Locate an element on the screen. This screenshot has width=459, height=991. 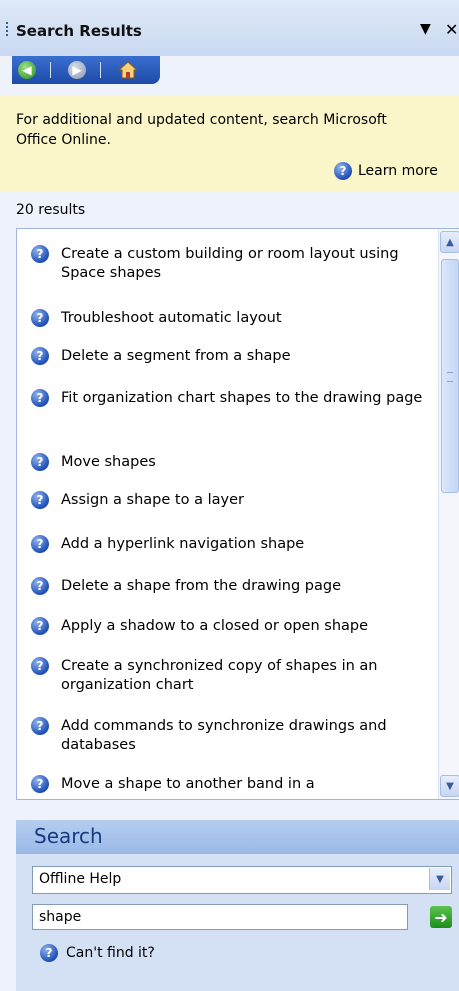
result-link: Move shapes is located at coordinates (108, 462).